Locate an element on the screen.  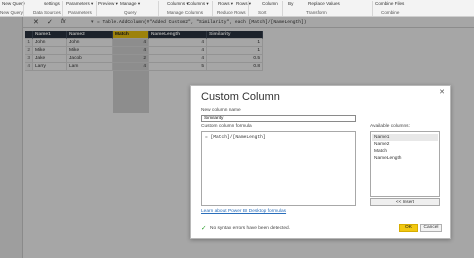
ribbon-item-preview: Preview ▾ is located at coordinates (108, 4).